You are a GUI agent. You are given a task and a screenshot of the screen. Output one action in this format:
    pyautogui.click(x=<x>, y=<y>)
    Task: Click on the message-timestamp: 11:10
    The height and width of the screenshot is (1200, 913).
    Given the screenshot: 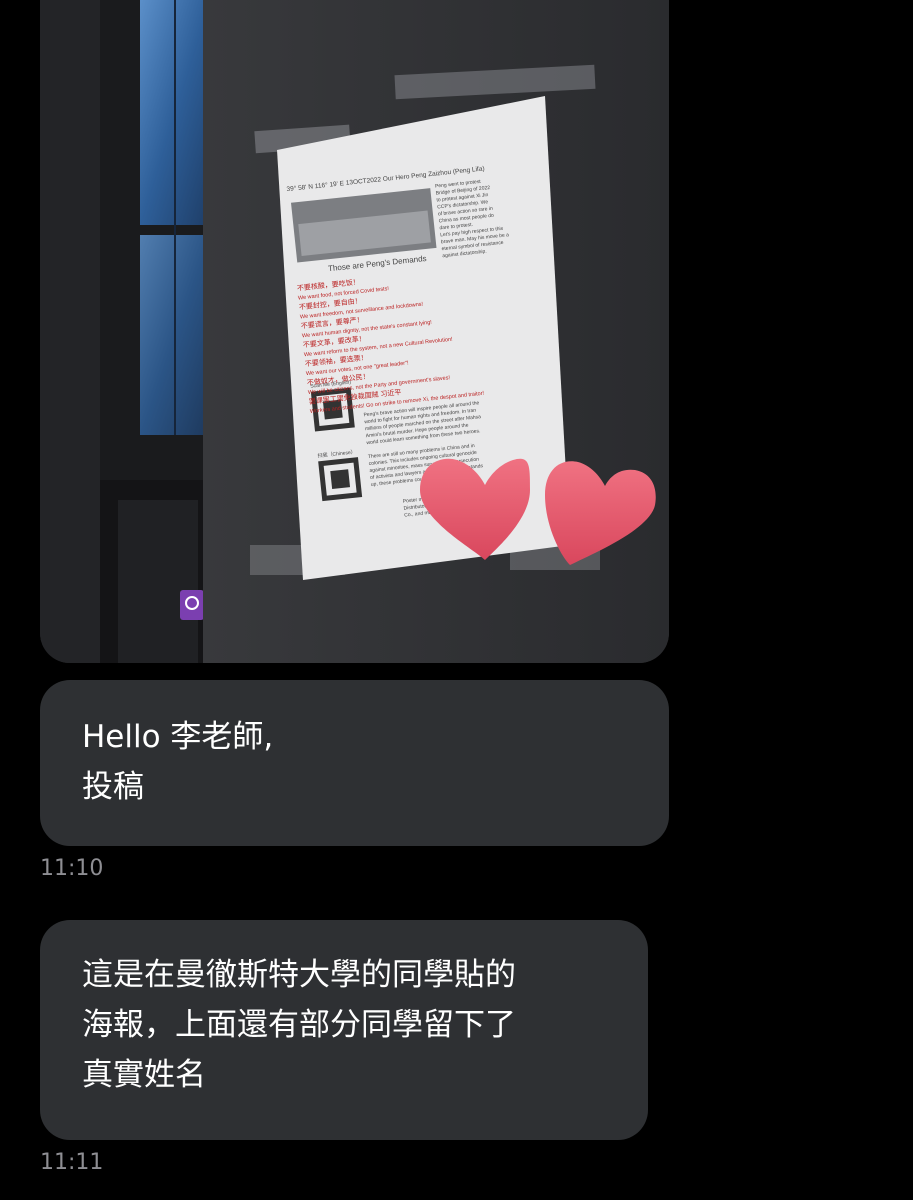 What is the action you would take?
    pyautogui.click(x=72, y=868)
    